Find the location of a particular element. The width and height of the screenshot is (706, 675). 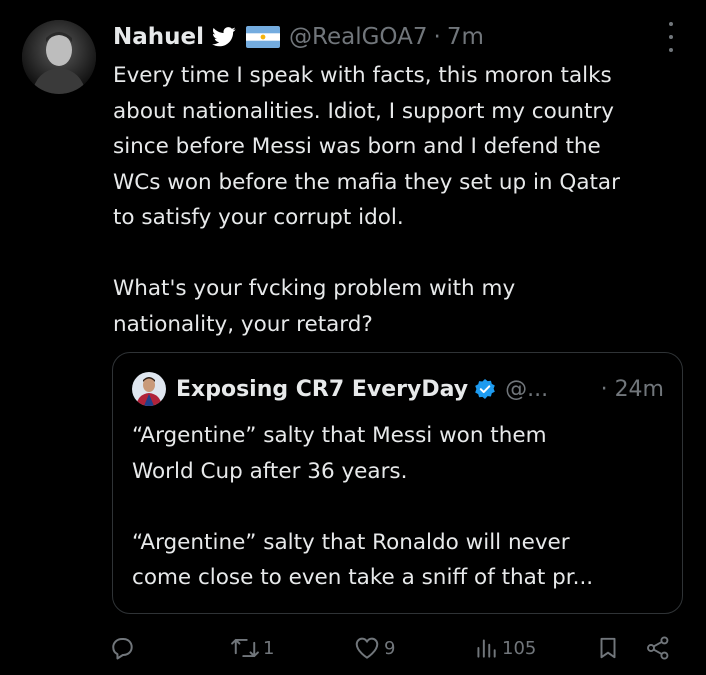

quoted-author-avatar is located at coordinates (149, 389).